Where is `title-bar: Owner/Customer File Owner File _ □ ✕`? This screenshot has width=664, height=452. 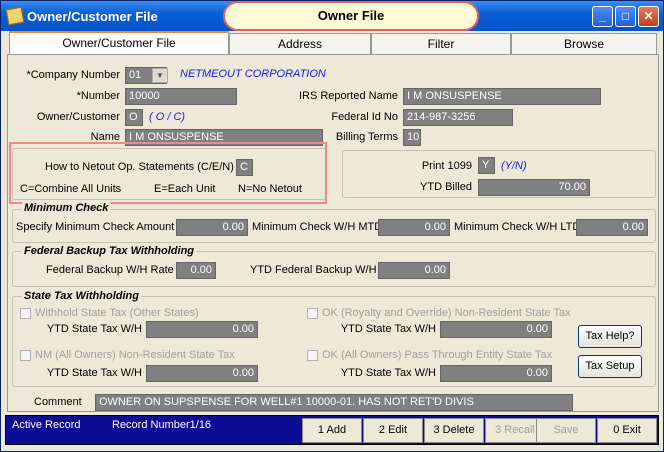 title-bar: Owner/Customer File Owner File _ □ ✕ is located at coordinates (332, 16).